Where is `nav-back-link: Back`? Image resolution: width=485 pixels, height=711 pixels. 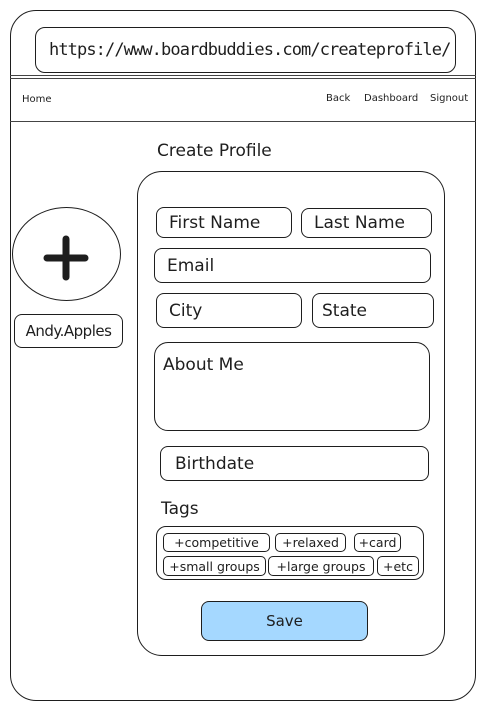
nav-back-link: Back is located at coordinates (338, 98).